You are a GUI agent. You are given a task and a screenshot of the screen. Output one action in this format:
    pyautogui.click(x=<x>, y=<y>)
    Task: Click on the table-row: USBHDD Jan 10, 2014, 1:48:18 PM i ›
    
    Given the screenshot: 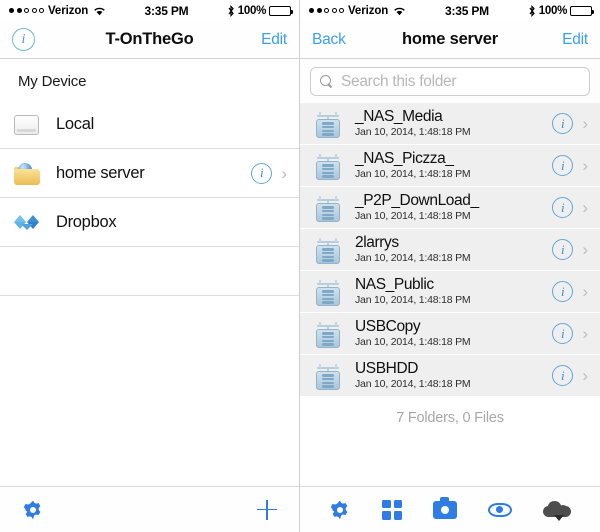 What is the action you would take?
    pyautogui.click(x=450, y=376)
    